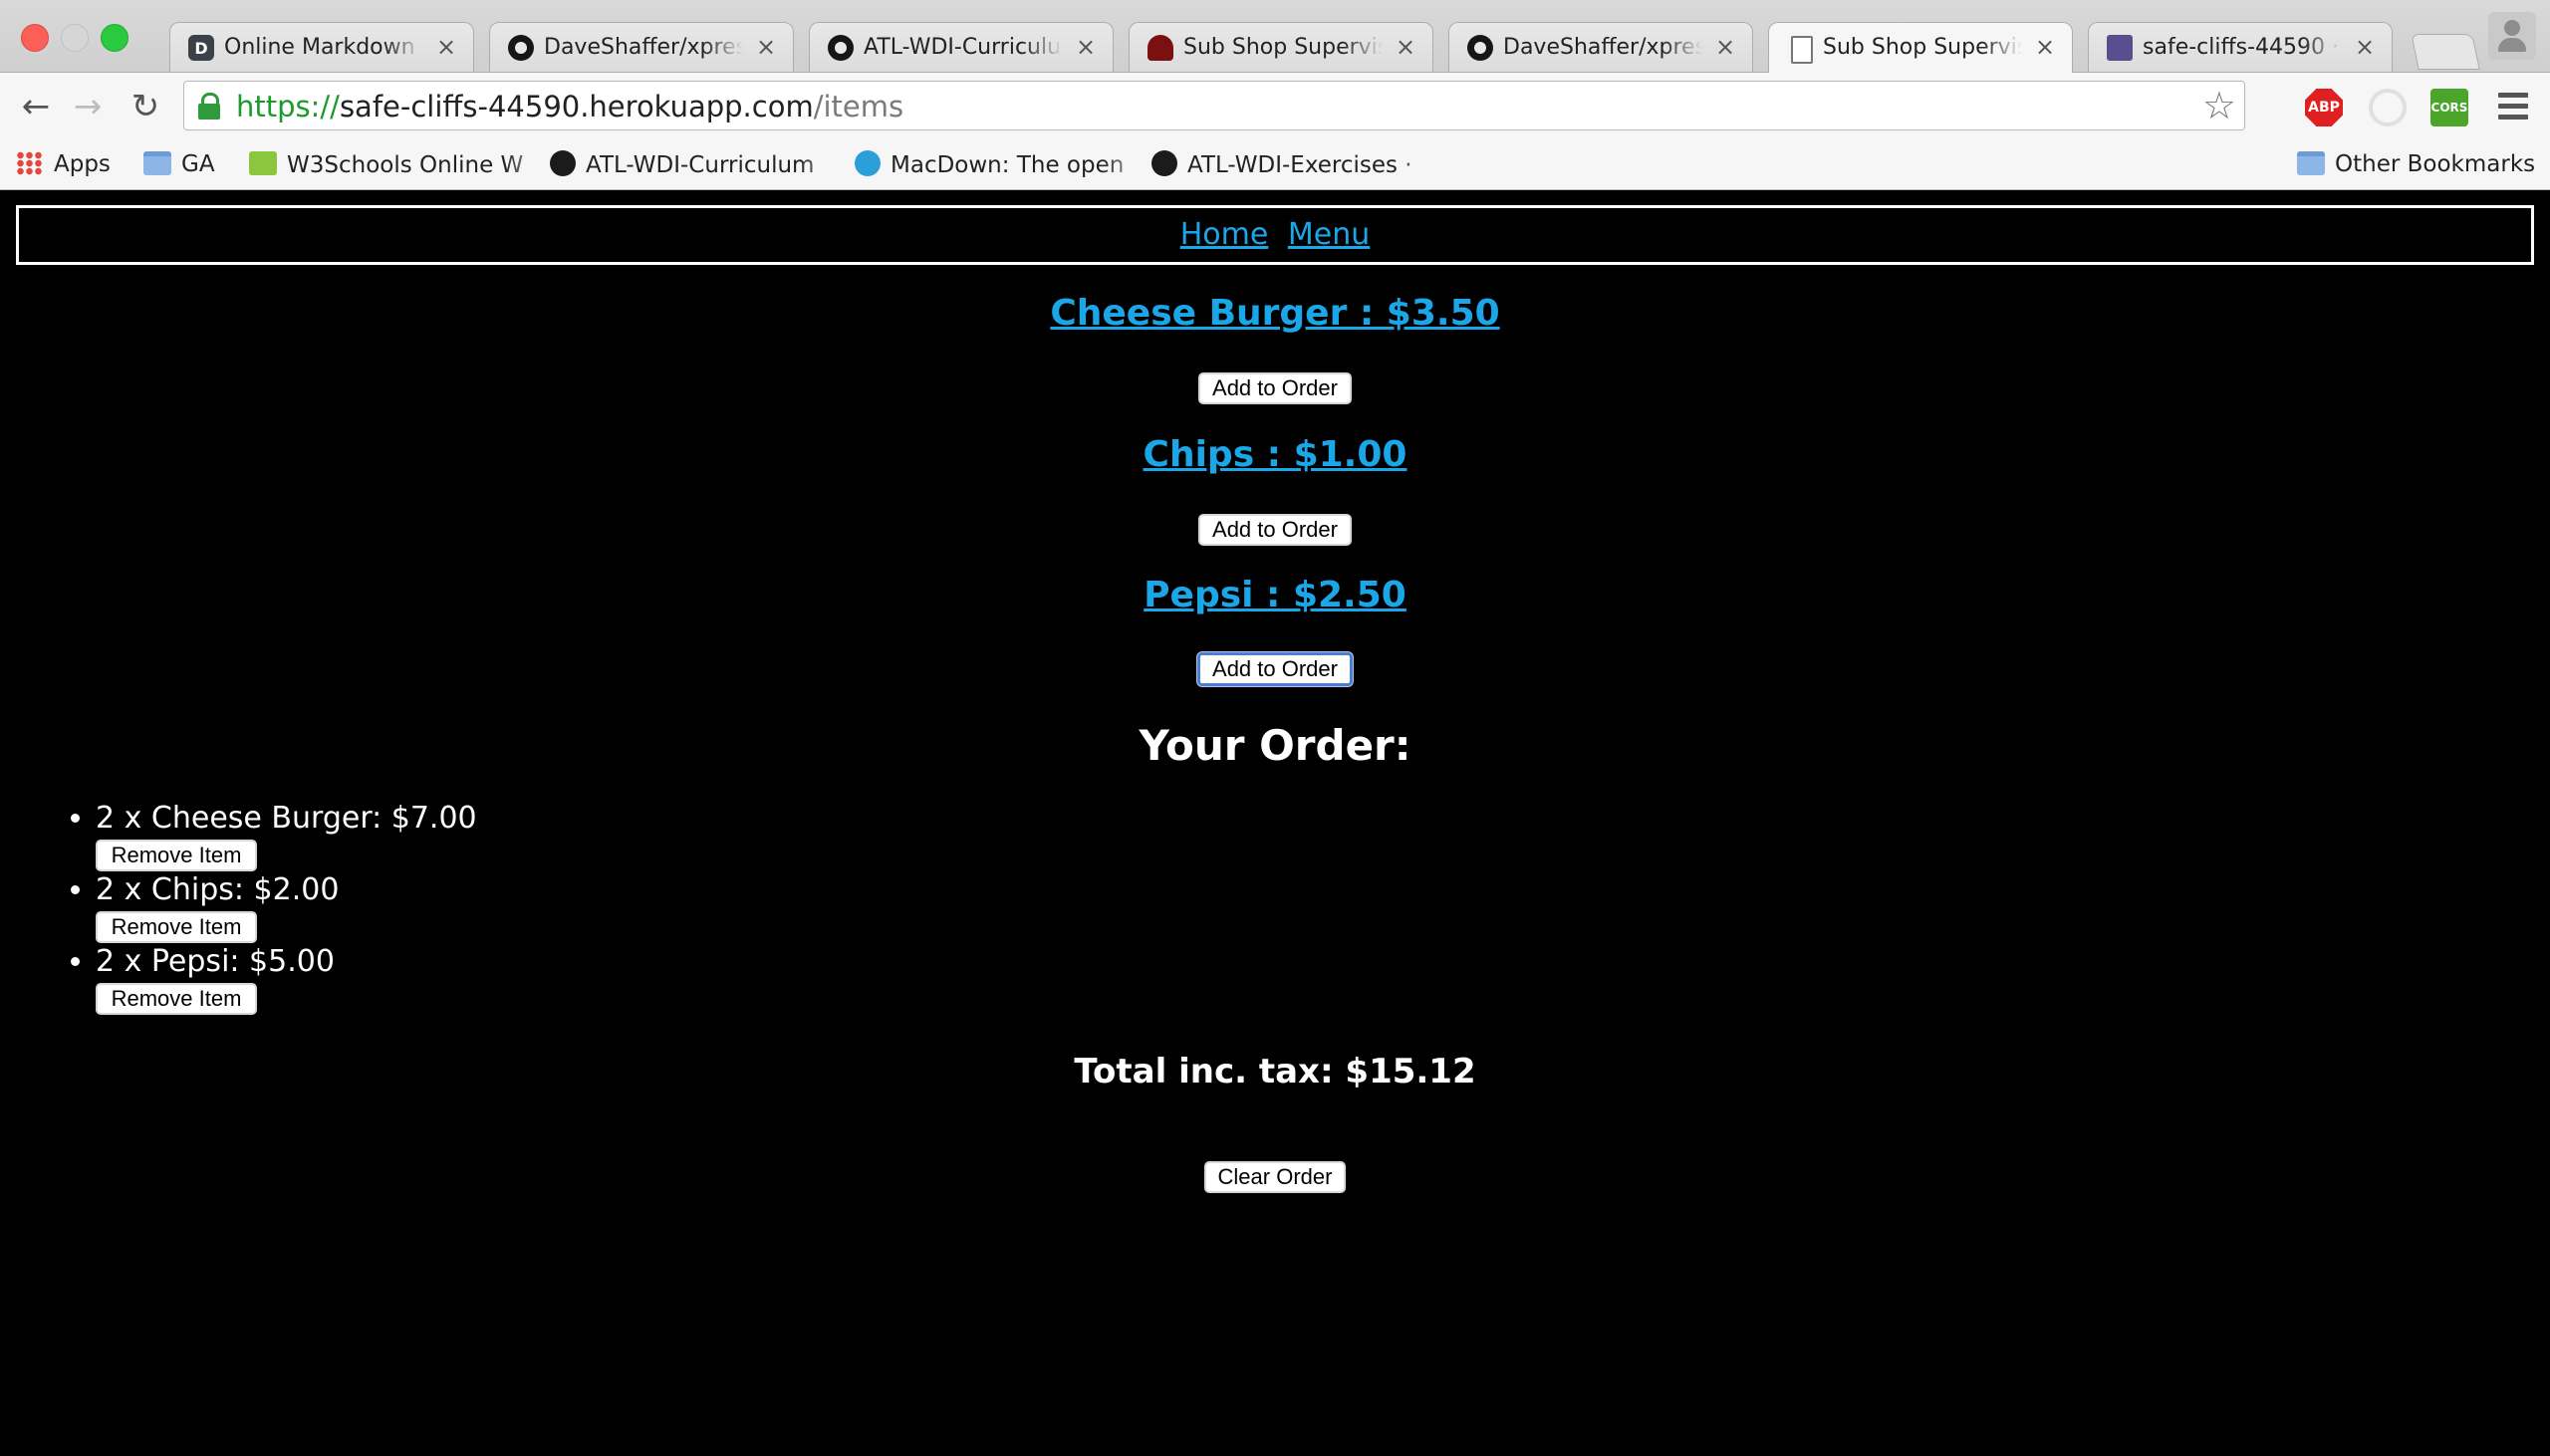 This screenshot has height=1456, width=2550. I want to click on nav-link-menu: Menu, so click(1329, 234).